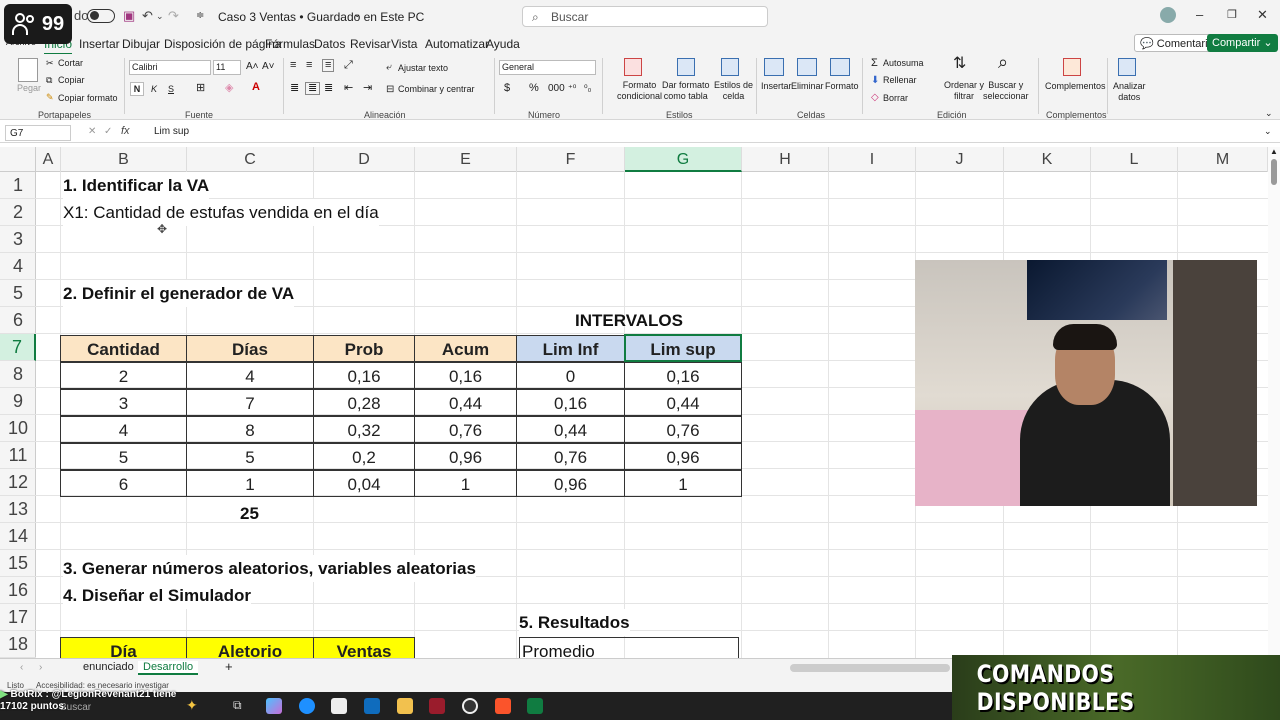 The width and height of the screenshot is (1280, 720). Describe the element at coordinates (29, 88) in the screenshot. I see `paste-button: Pegar` at that location.